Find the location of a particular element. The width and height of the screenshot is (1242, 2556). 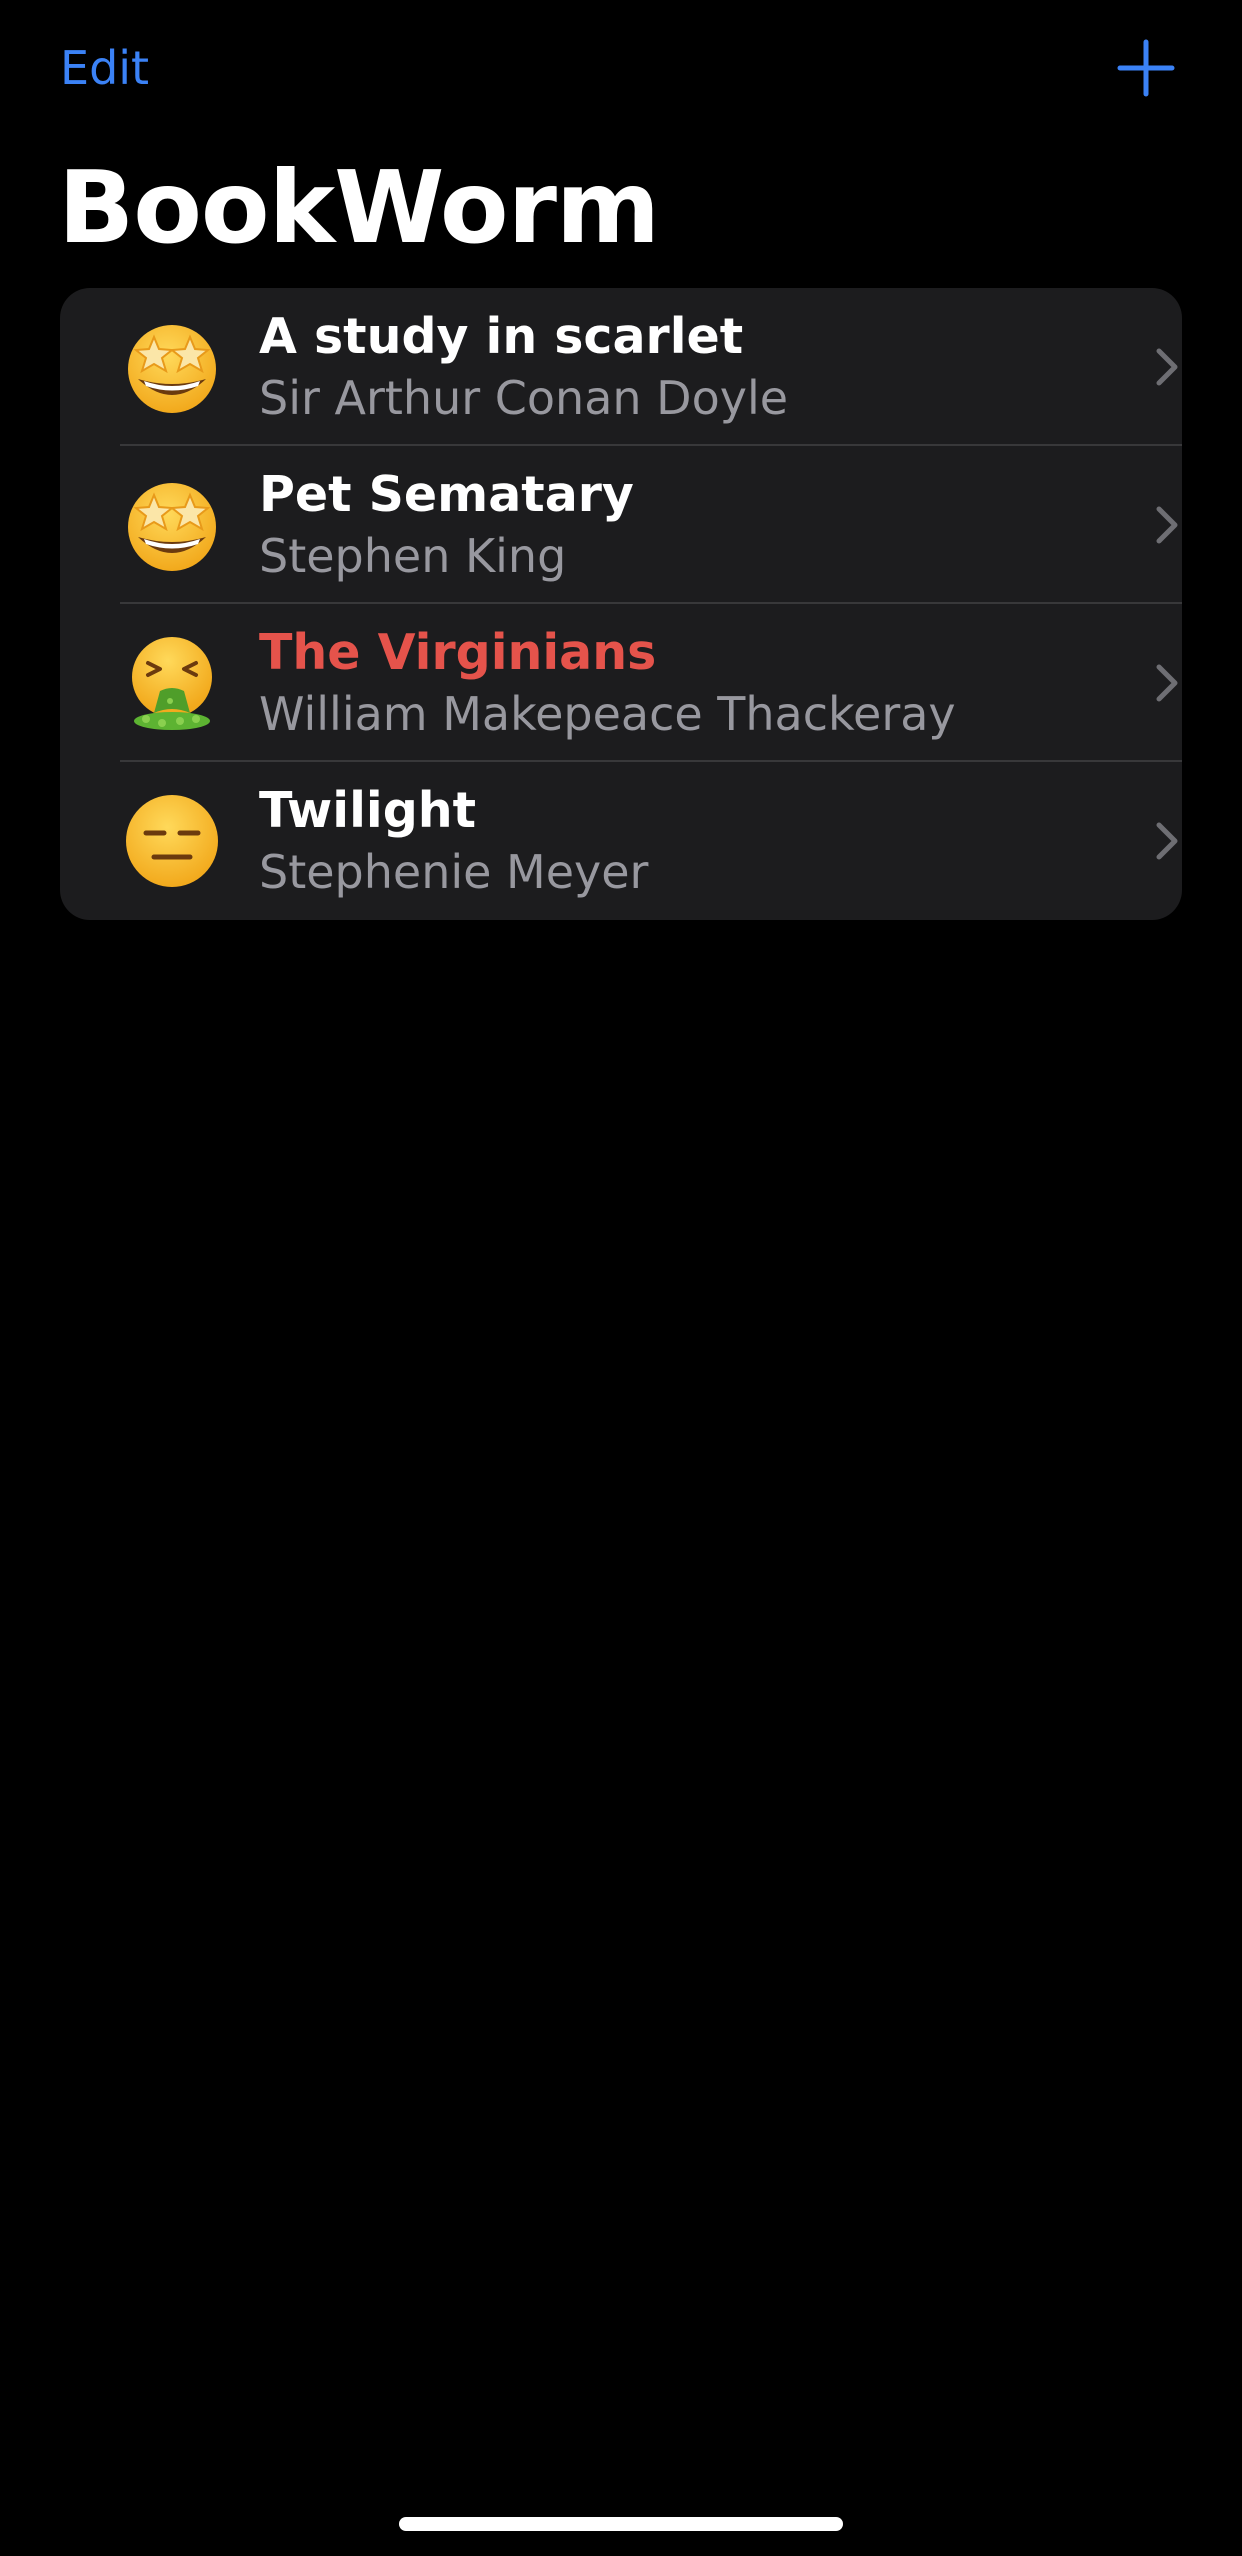

add-book-button is located at coordinates (1146, 68).